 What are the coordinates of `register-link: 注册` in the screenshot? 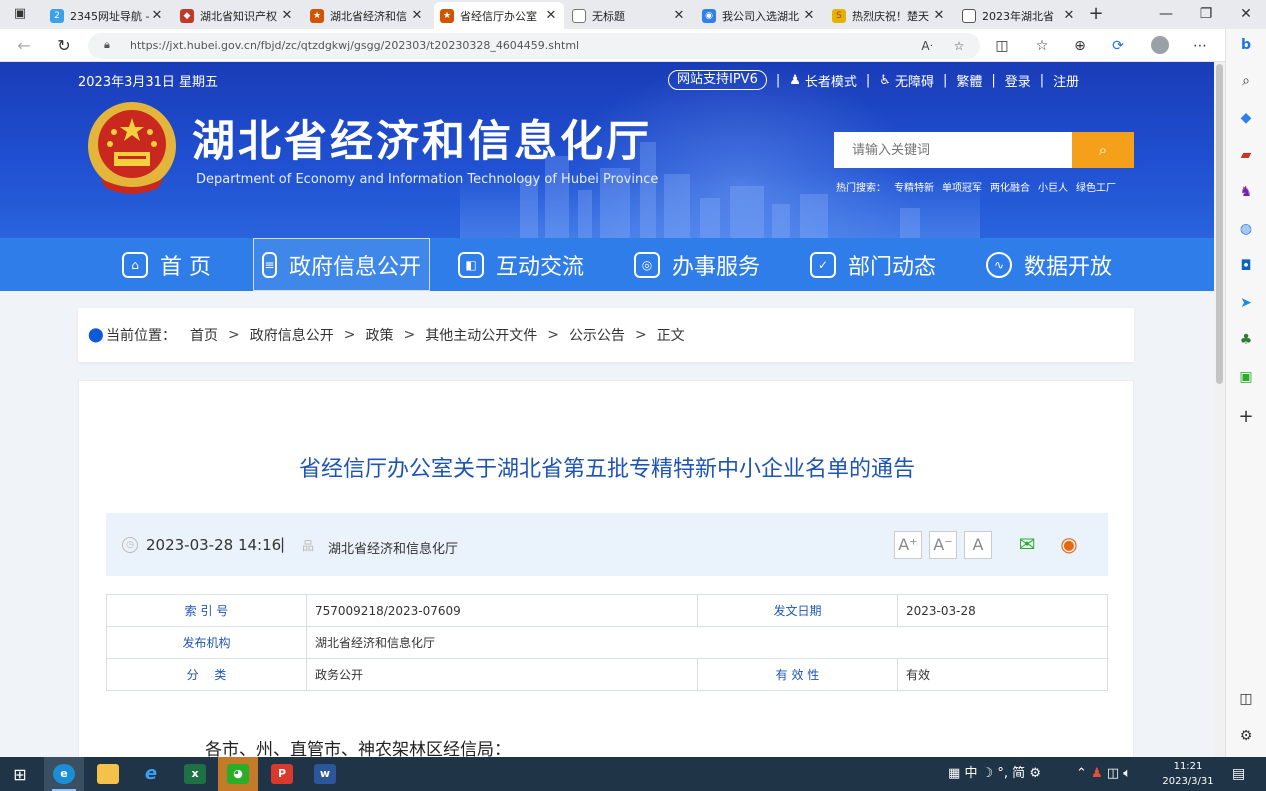 It's located at (1066, 80).